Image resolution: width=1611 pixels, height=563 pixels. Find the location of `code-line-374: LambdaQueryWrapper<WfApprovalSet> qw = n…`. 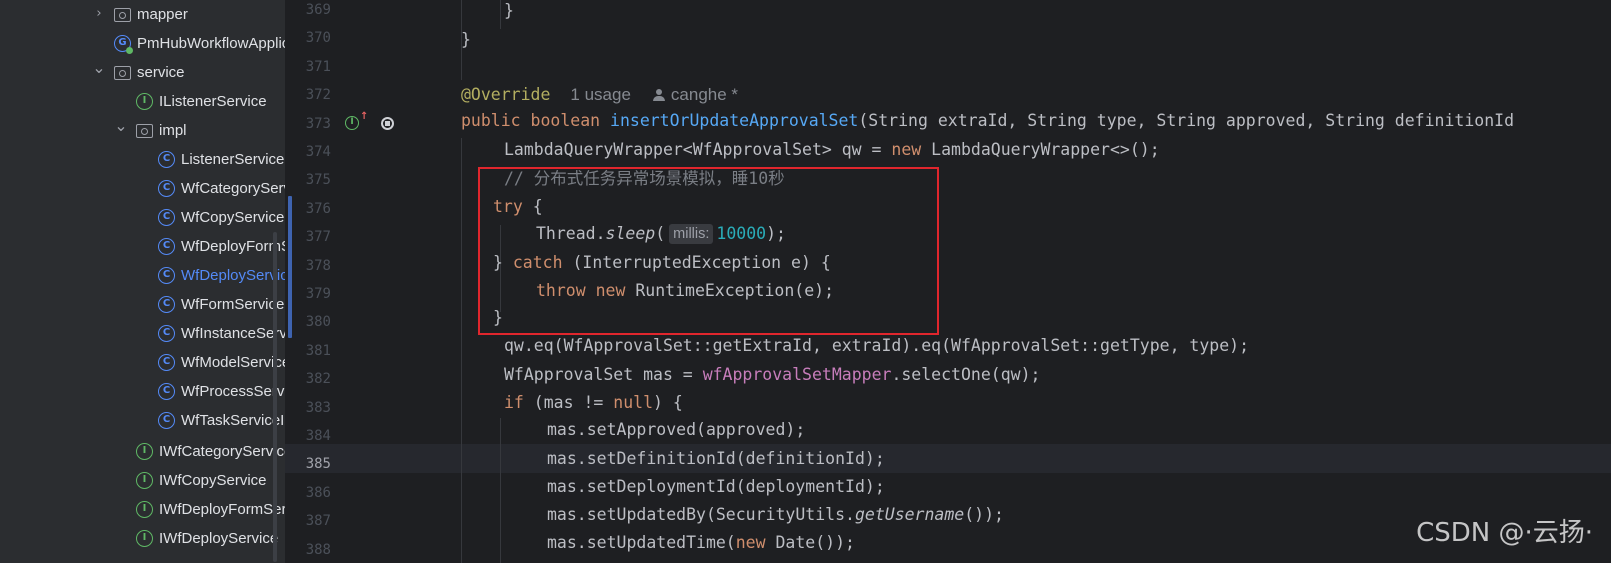

code-line-374: LambdaQueryWrapper<WfApprovalSet> qw = n… is located at coordinates (832, 149).